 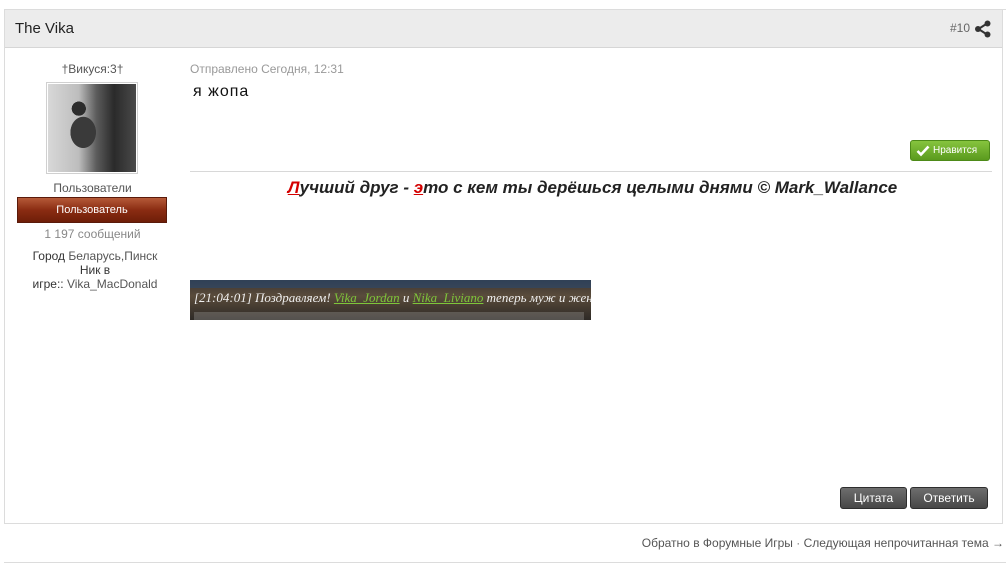 I want to click on field-city: Город Беларусь,Пинск, so click(x=95, y=256).